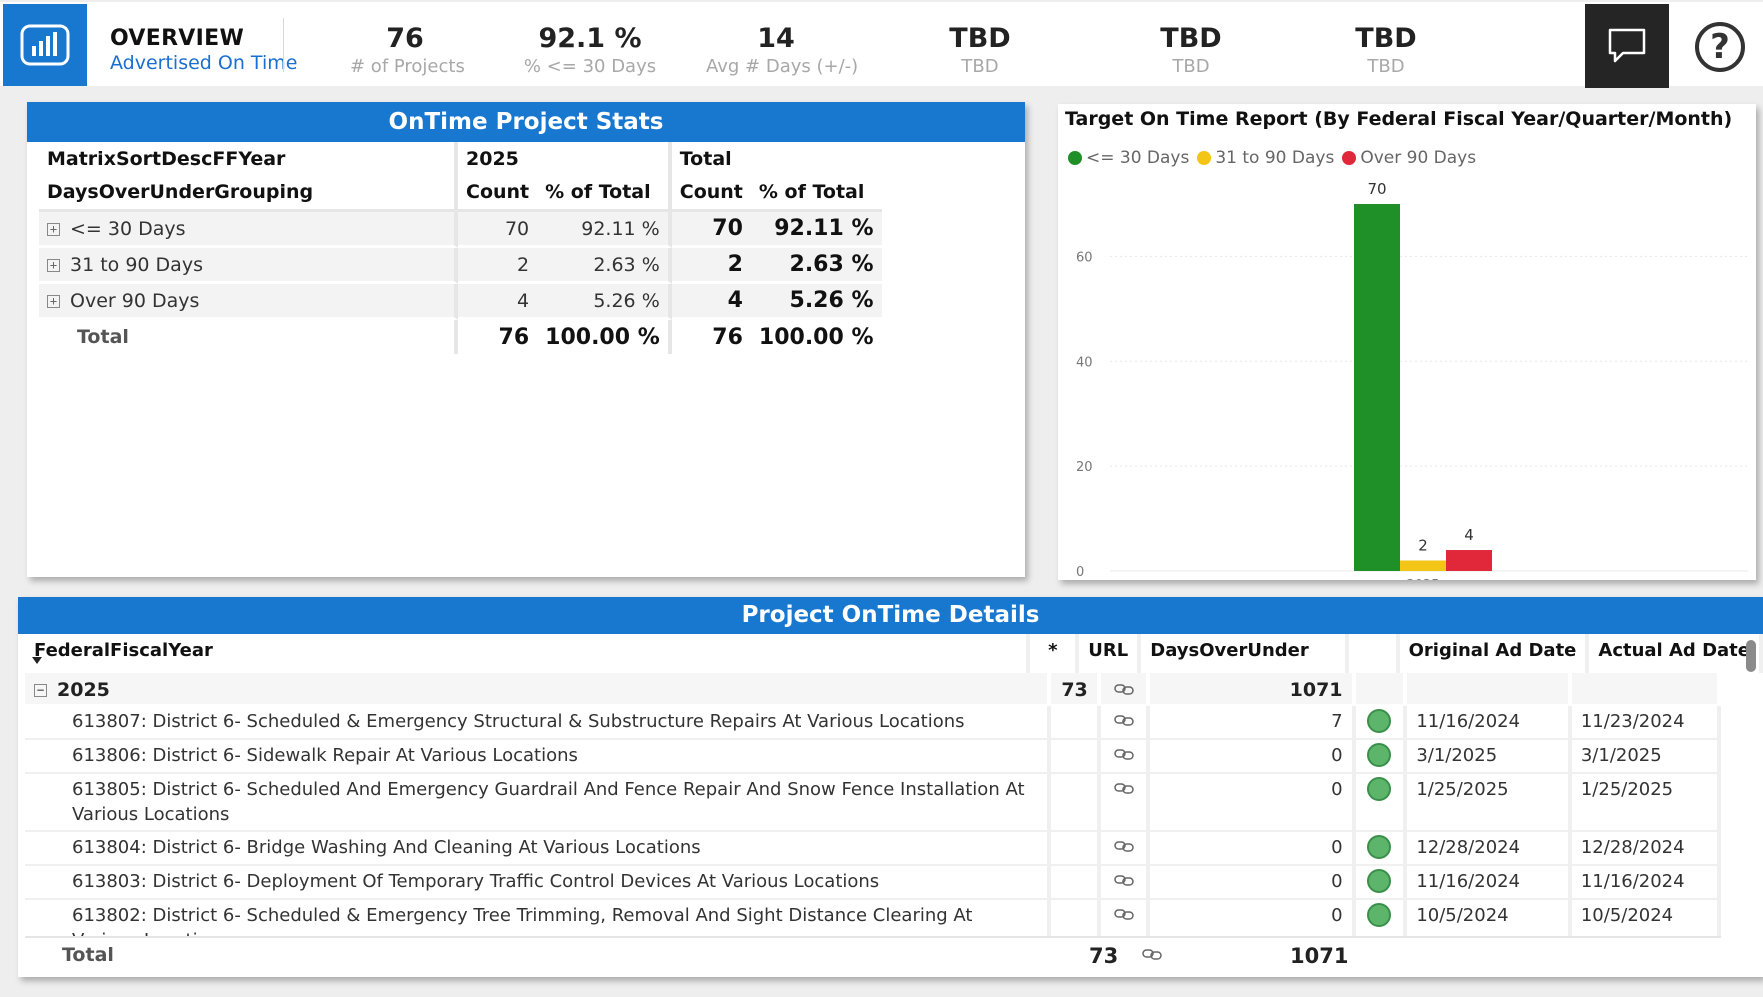  Describe the element at coordinates (1489, 689) in the screenshot. I see `group-orig` at that location.